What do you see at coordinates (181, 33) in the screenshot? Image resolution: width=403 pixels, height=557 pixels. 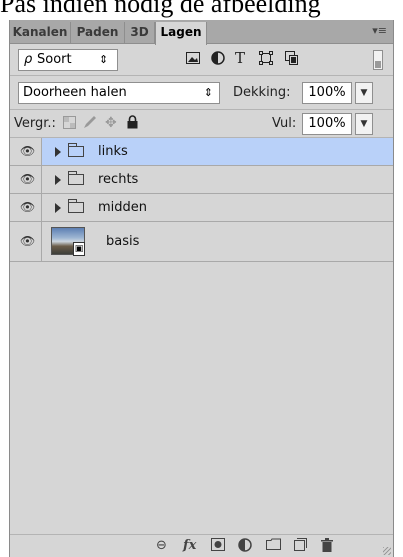 I see `tab-lagen: Lagen` at bounding box center [181, 33].